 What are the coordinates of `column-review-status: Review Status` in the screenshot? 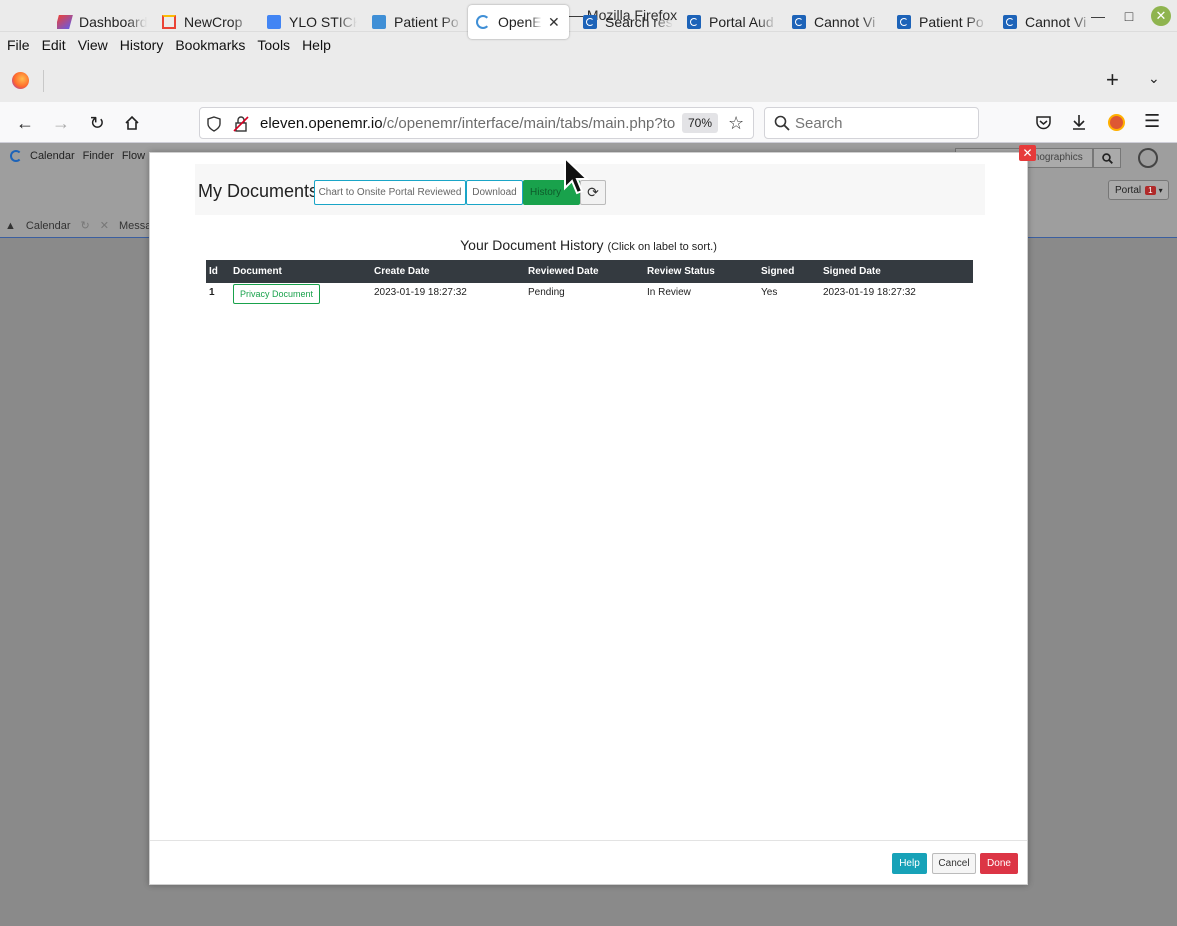 It's located at (701, 271).